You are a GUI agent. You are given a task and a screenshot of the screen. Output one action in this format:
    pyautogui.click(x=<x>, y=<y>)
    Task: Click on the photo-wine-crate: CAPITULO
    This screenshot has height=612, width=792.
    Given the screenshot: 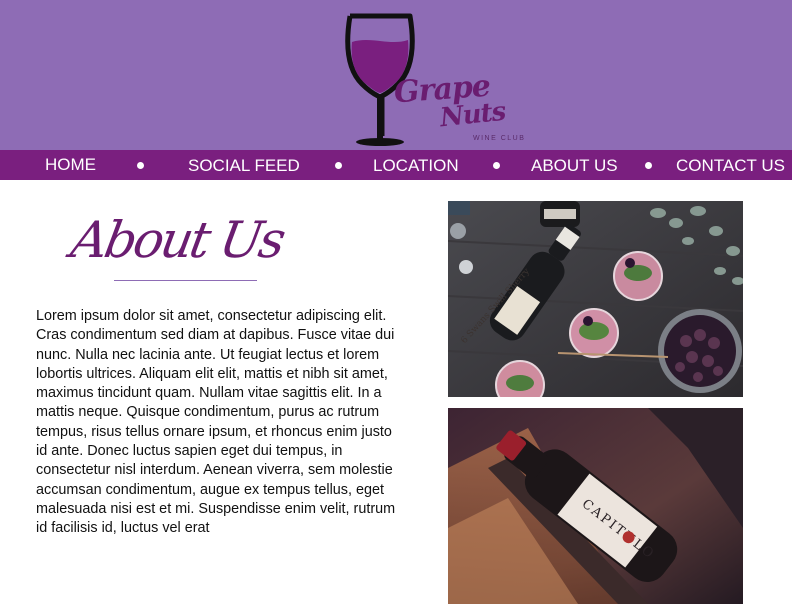 What is the action you would take?
    pyautogui.click(x=595, y=506)
    